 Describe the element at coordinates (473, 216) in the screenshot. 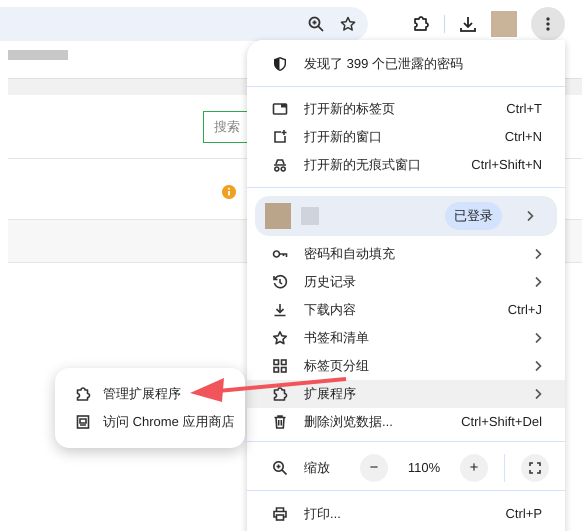

I see `signed-in-badge: 已登录` at that location.